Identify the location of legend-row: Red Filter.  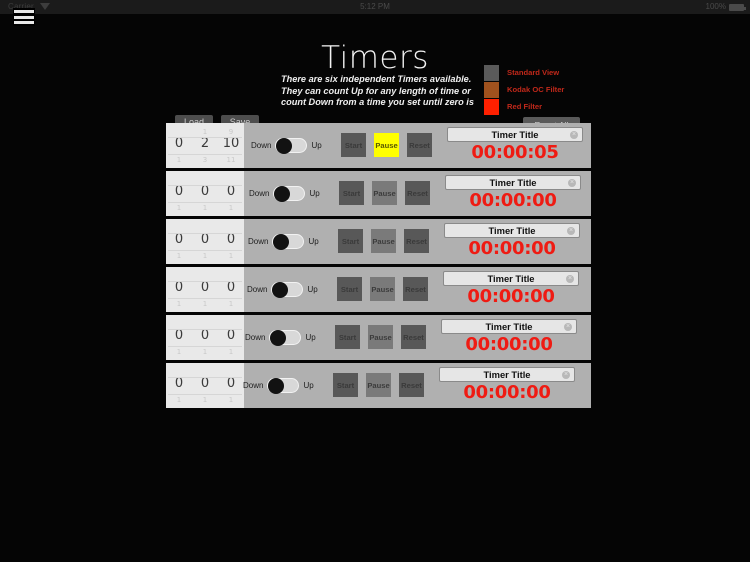
(544, 106).